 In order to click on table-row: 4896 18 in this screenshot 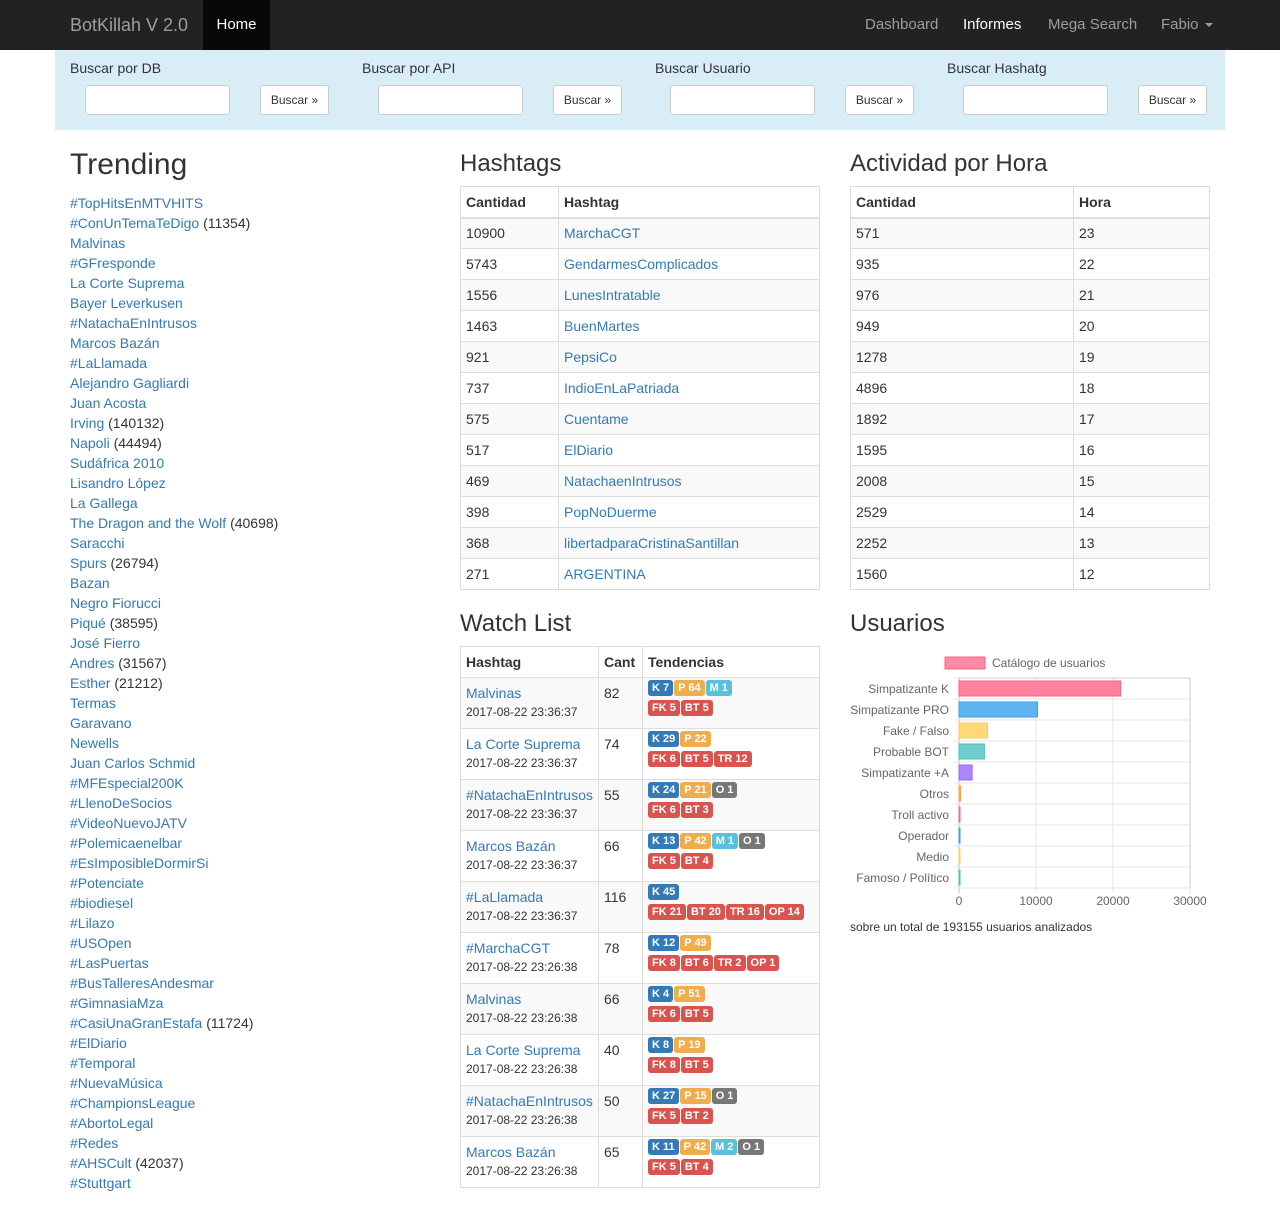, I will do `click(1030, 388)`.